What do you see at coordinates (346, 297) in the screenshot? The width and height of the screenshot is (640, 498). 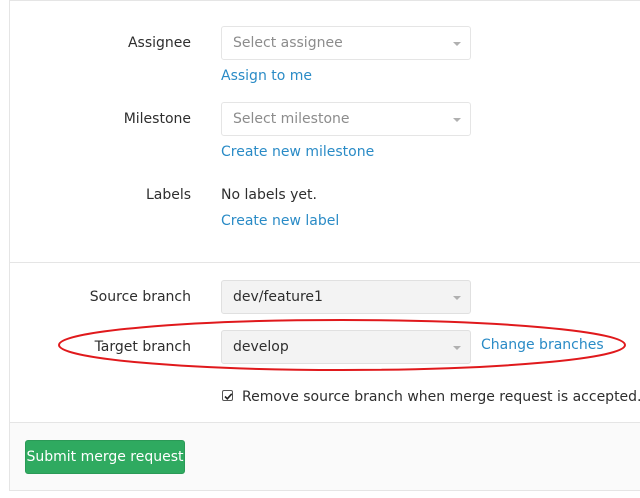 I see `source-branch-select: dev/feature1` at bounding box center [346, 297].